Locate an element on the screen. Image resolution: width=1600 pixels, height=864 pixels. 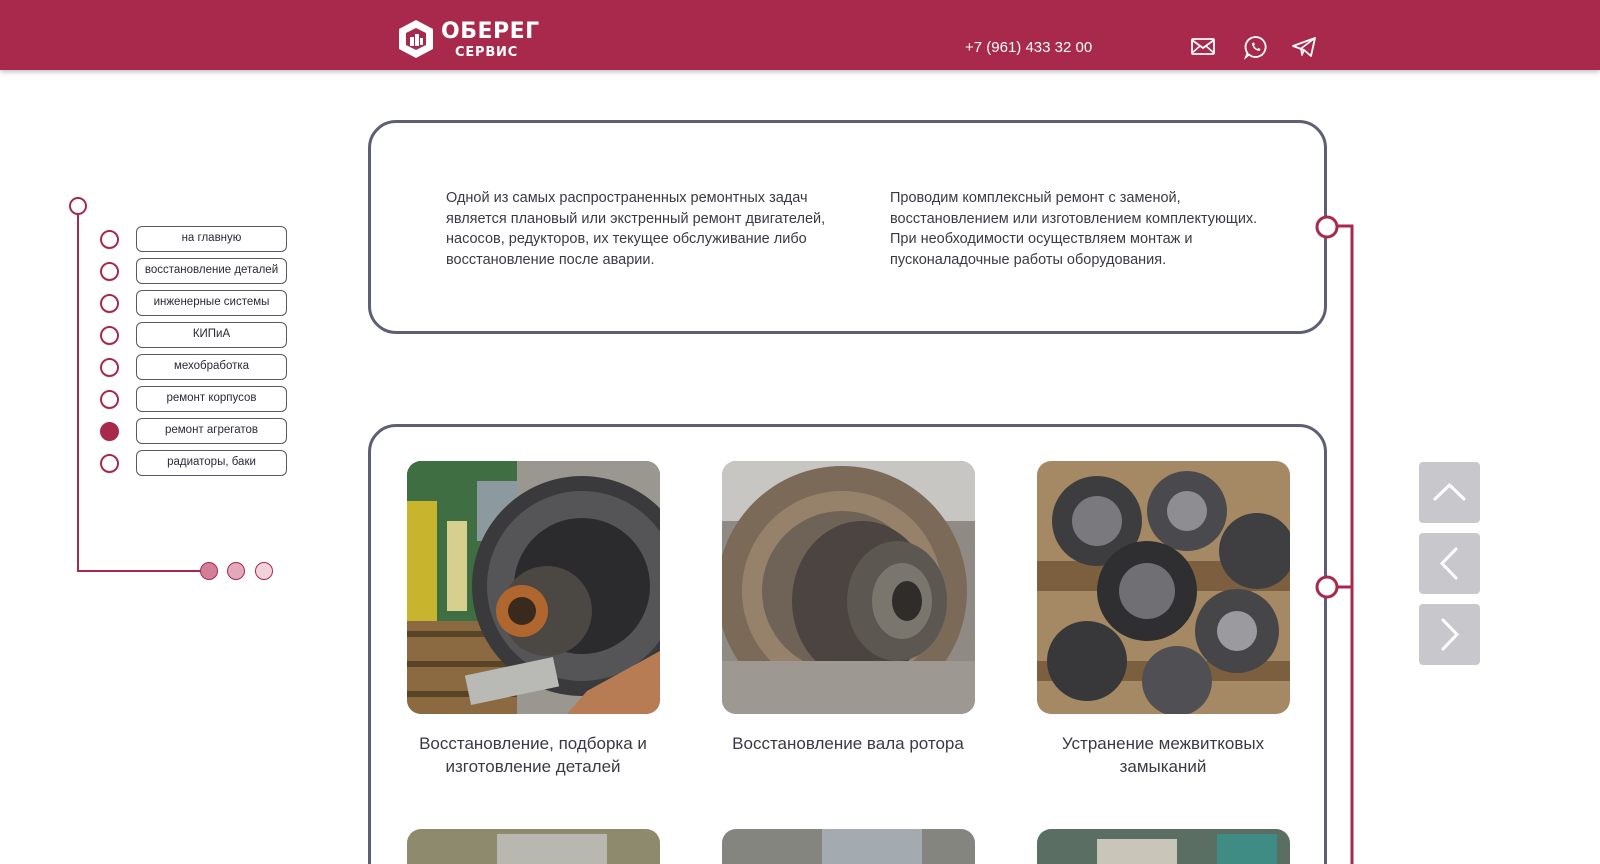
ring-gear-image is located at coordinates (848, 587).